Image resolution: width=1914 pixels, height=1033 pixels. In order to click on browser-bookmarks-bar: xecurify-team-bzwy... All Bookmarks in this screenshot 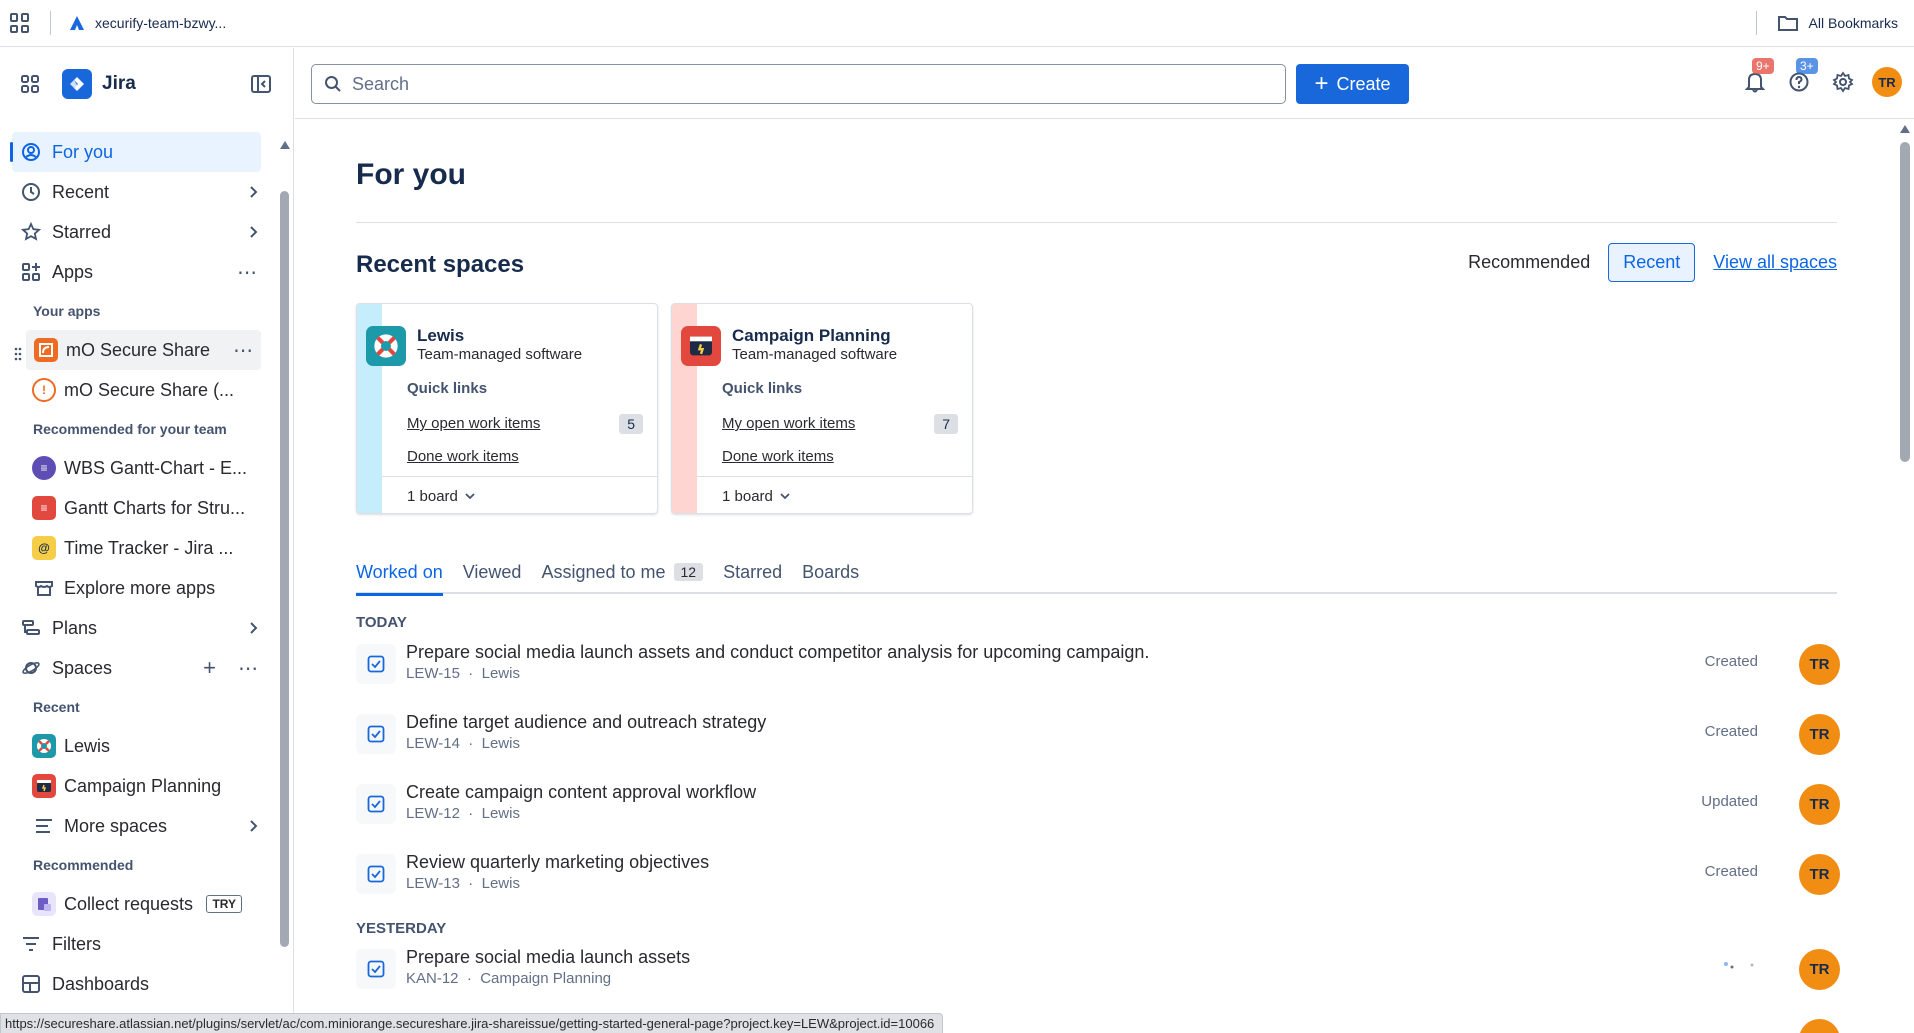, I will do `click(957, 23)`.